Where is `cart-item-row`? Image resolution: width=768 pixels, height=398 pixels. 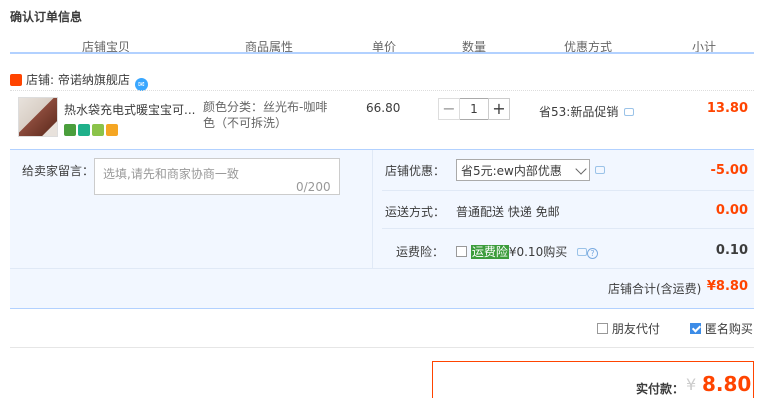
cart-item-row is located at coordinates (382, 118).